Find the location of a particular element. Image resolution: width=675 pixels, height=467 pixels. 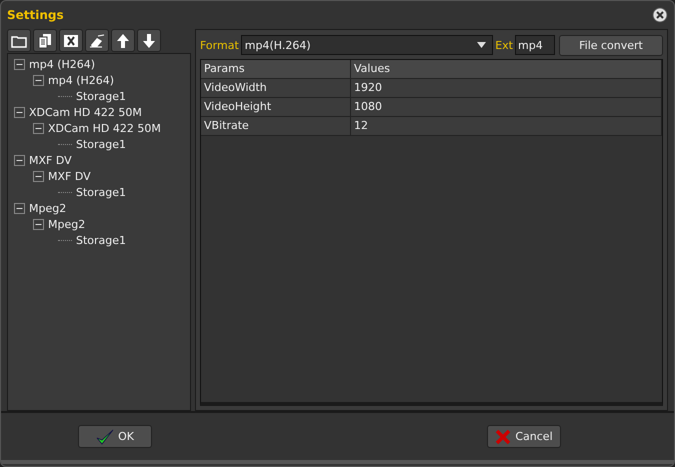

eraser-icon is located at coordinates (97, 41).